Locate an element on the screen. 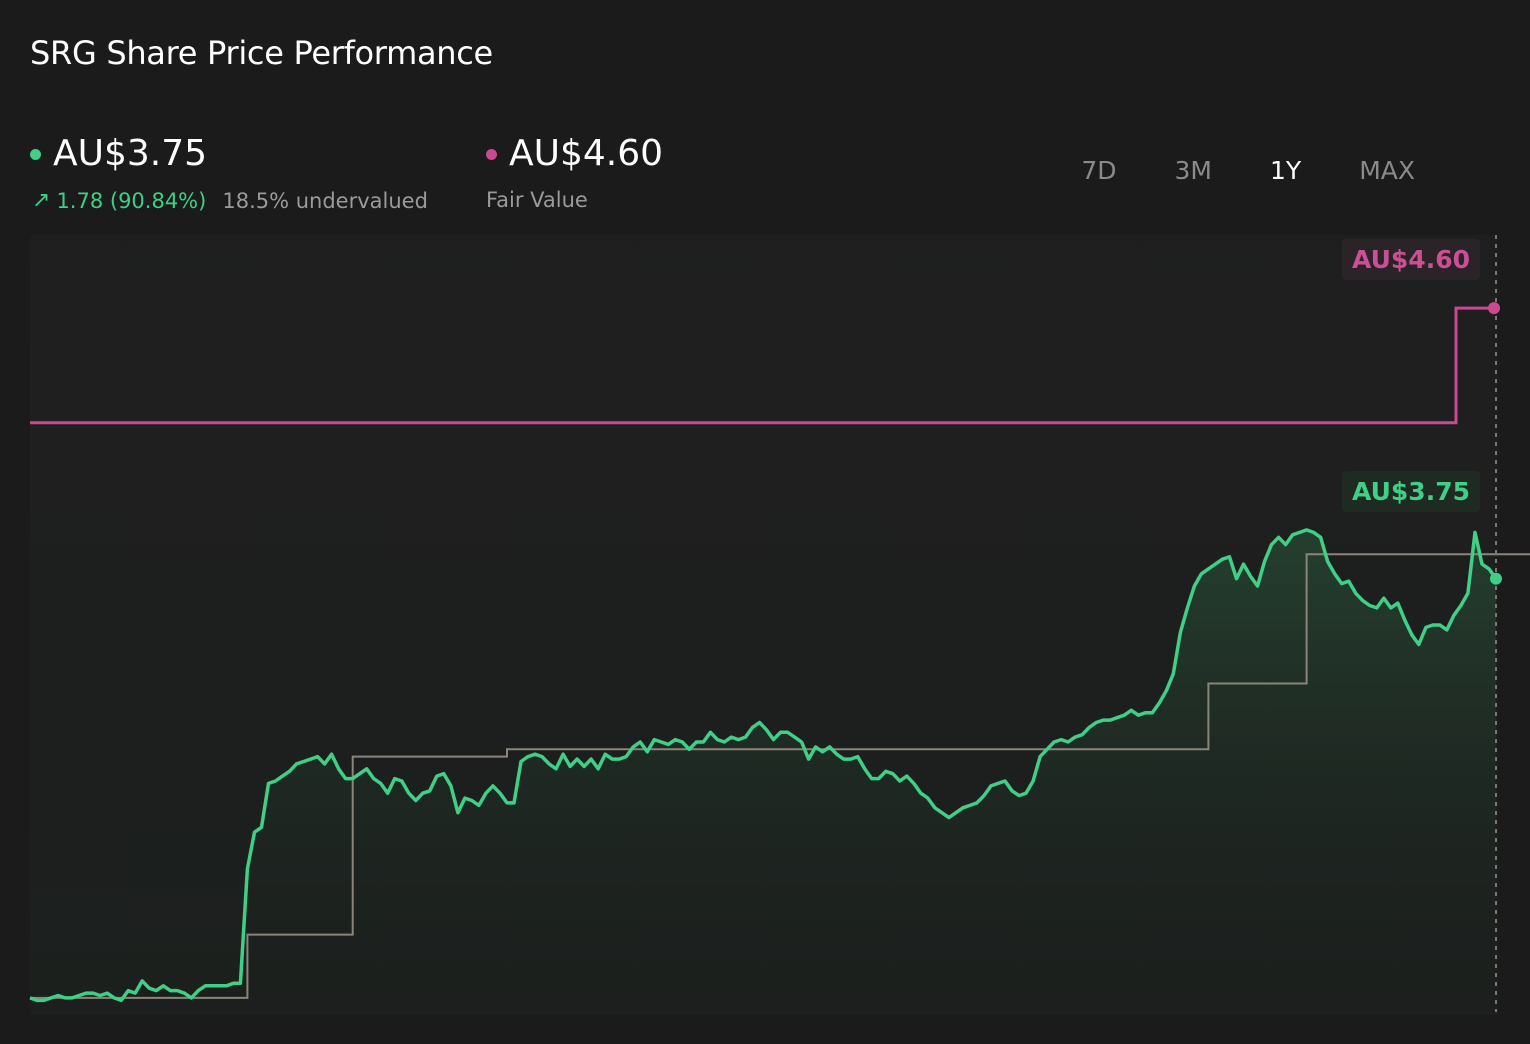 The image size is (1530, 1044). price-end-dot is located at coordinates (1496, 578).